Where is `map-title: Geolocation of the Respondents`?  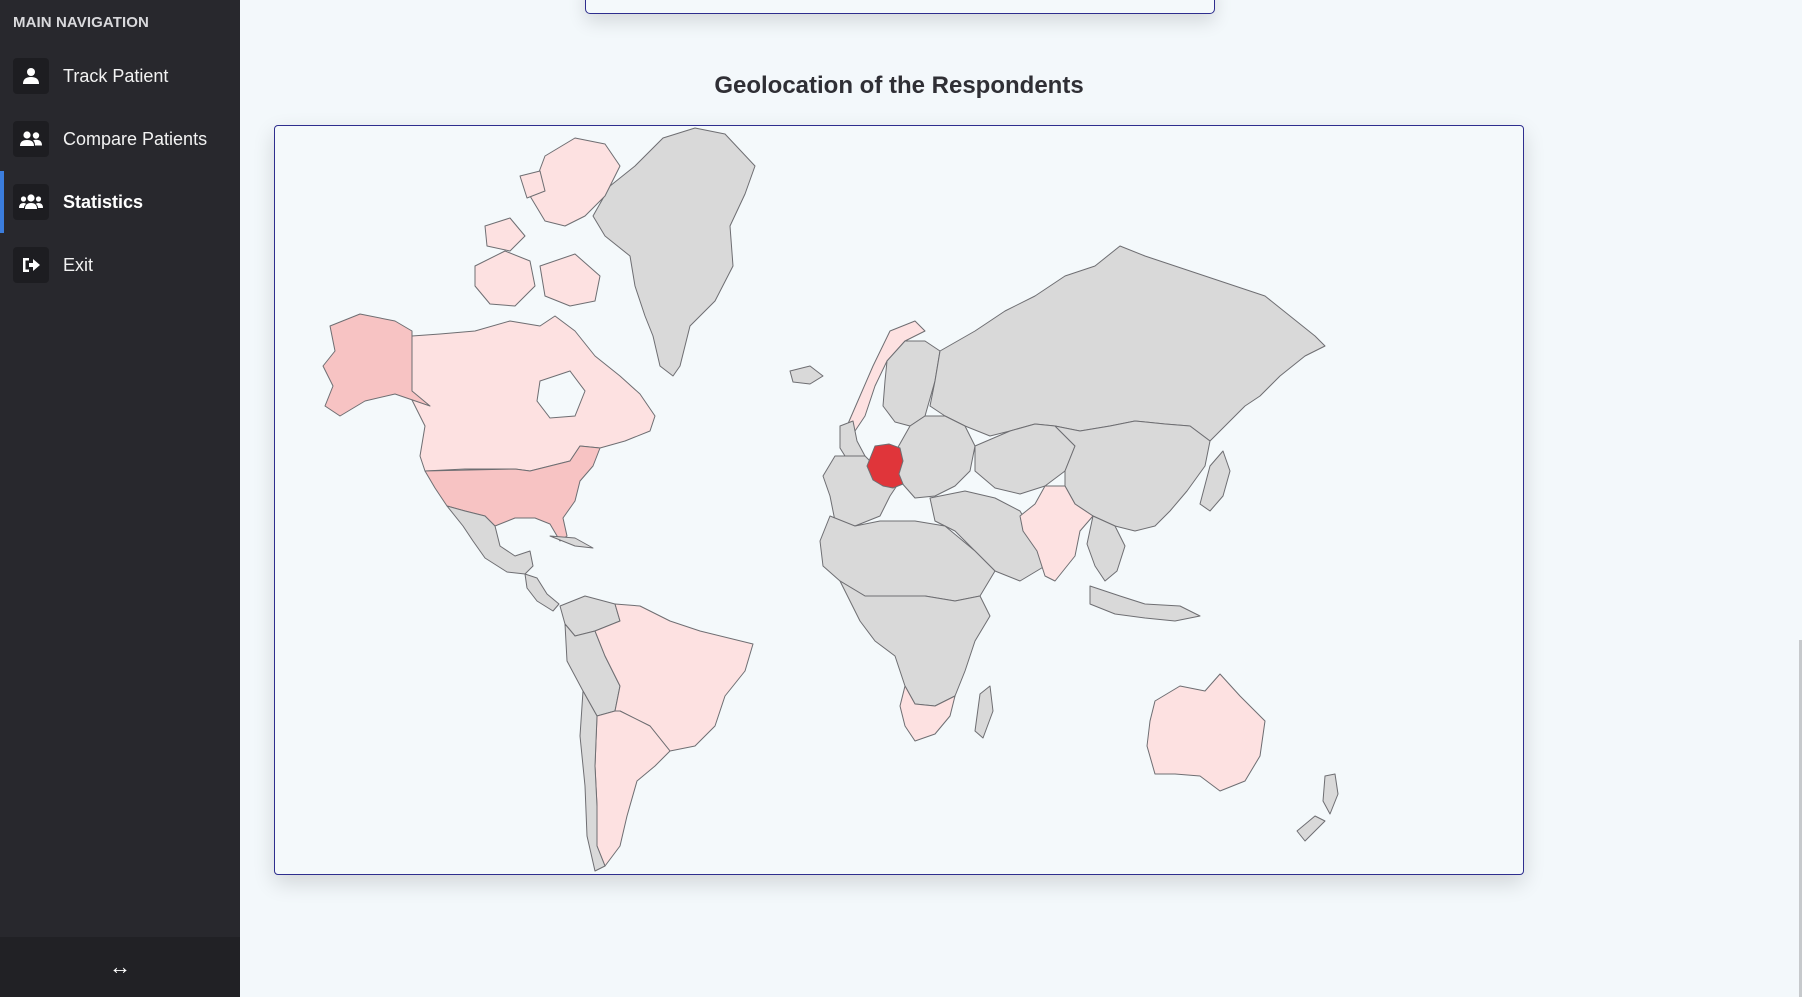
map-title: Geolocation of the Respondents is located at coordinates (899, 85).